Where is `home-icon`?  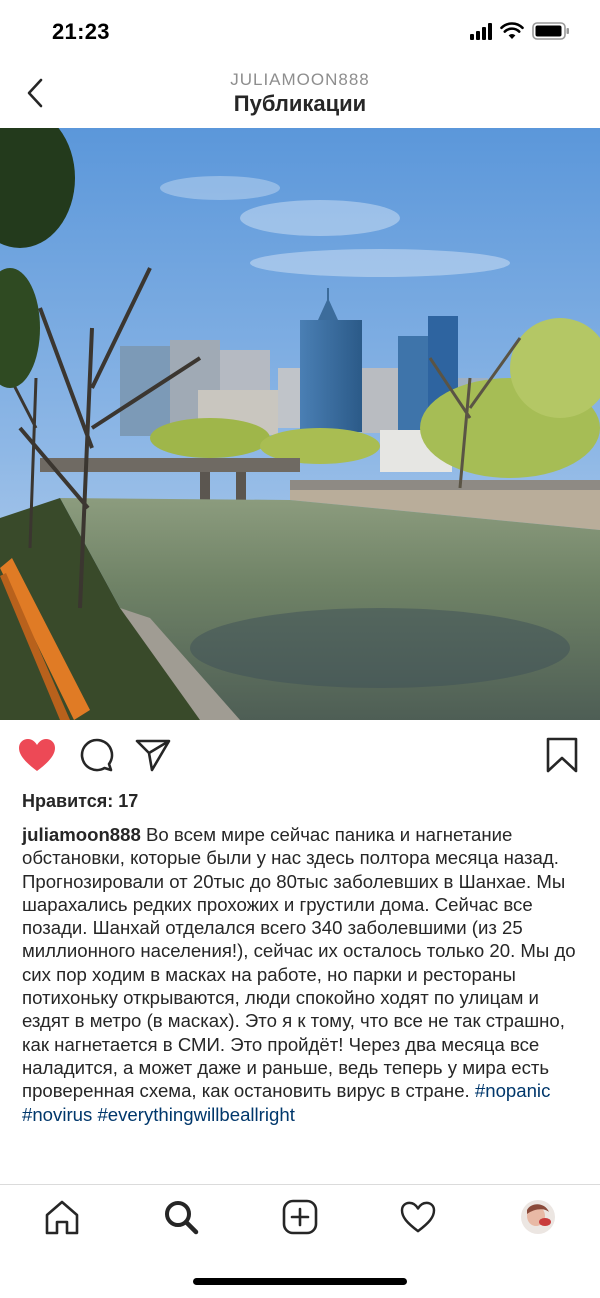 home-icon is located at coordinates (62, 1217).